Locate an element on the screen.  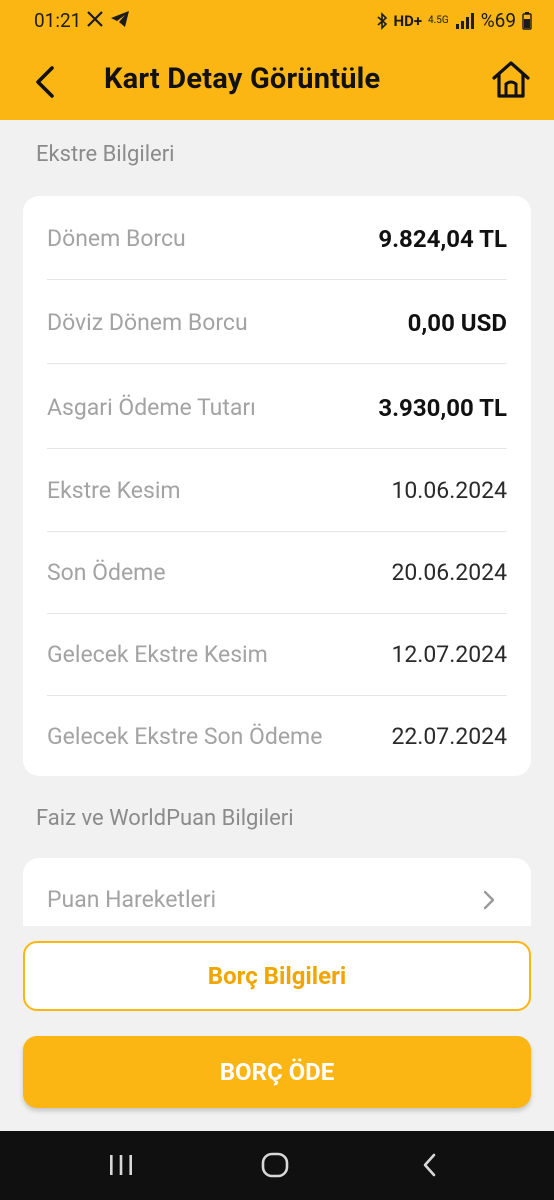
status-bar: 01:21 HD+ 4.5G %69 is located at coordinates (277, 22).